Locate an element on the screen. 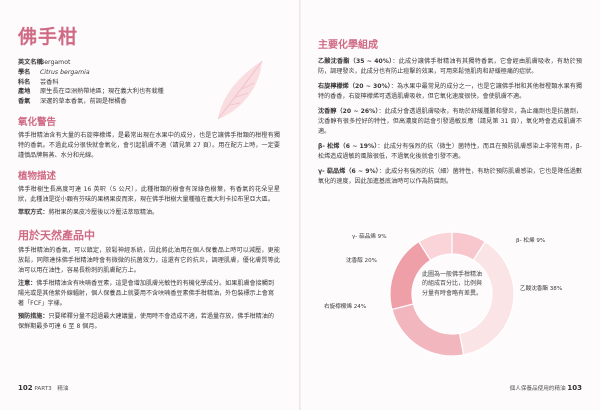  page-number-right: 103 is located at coordinates (574, 388).